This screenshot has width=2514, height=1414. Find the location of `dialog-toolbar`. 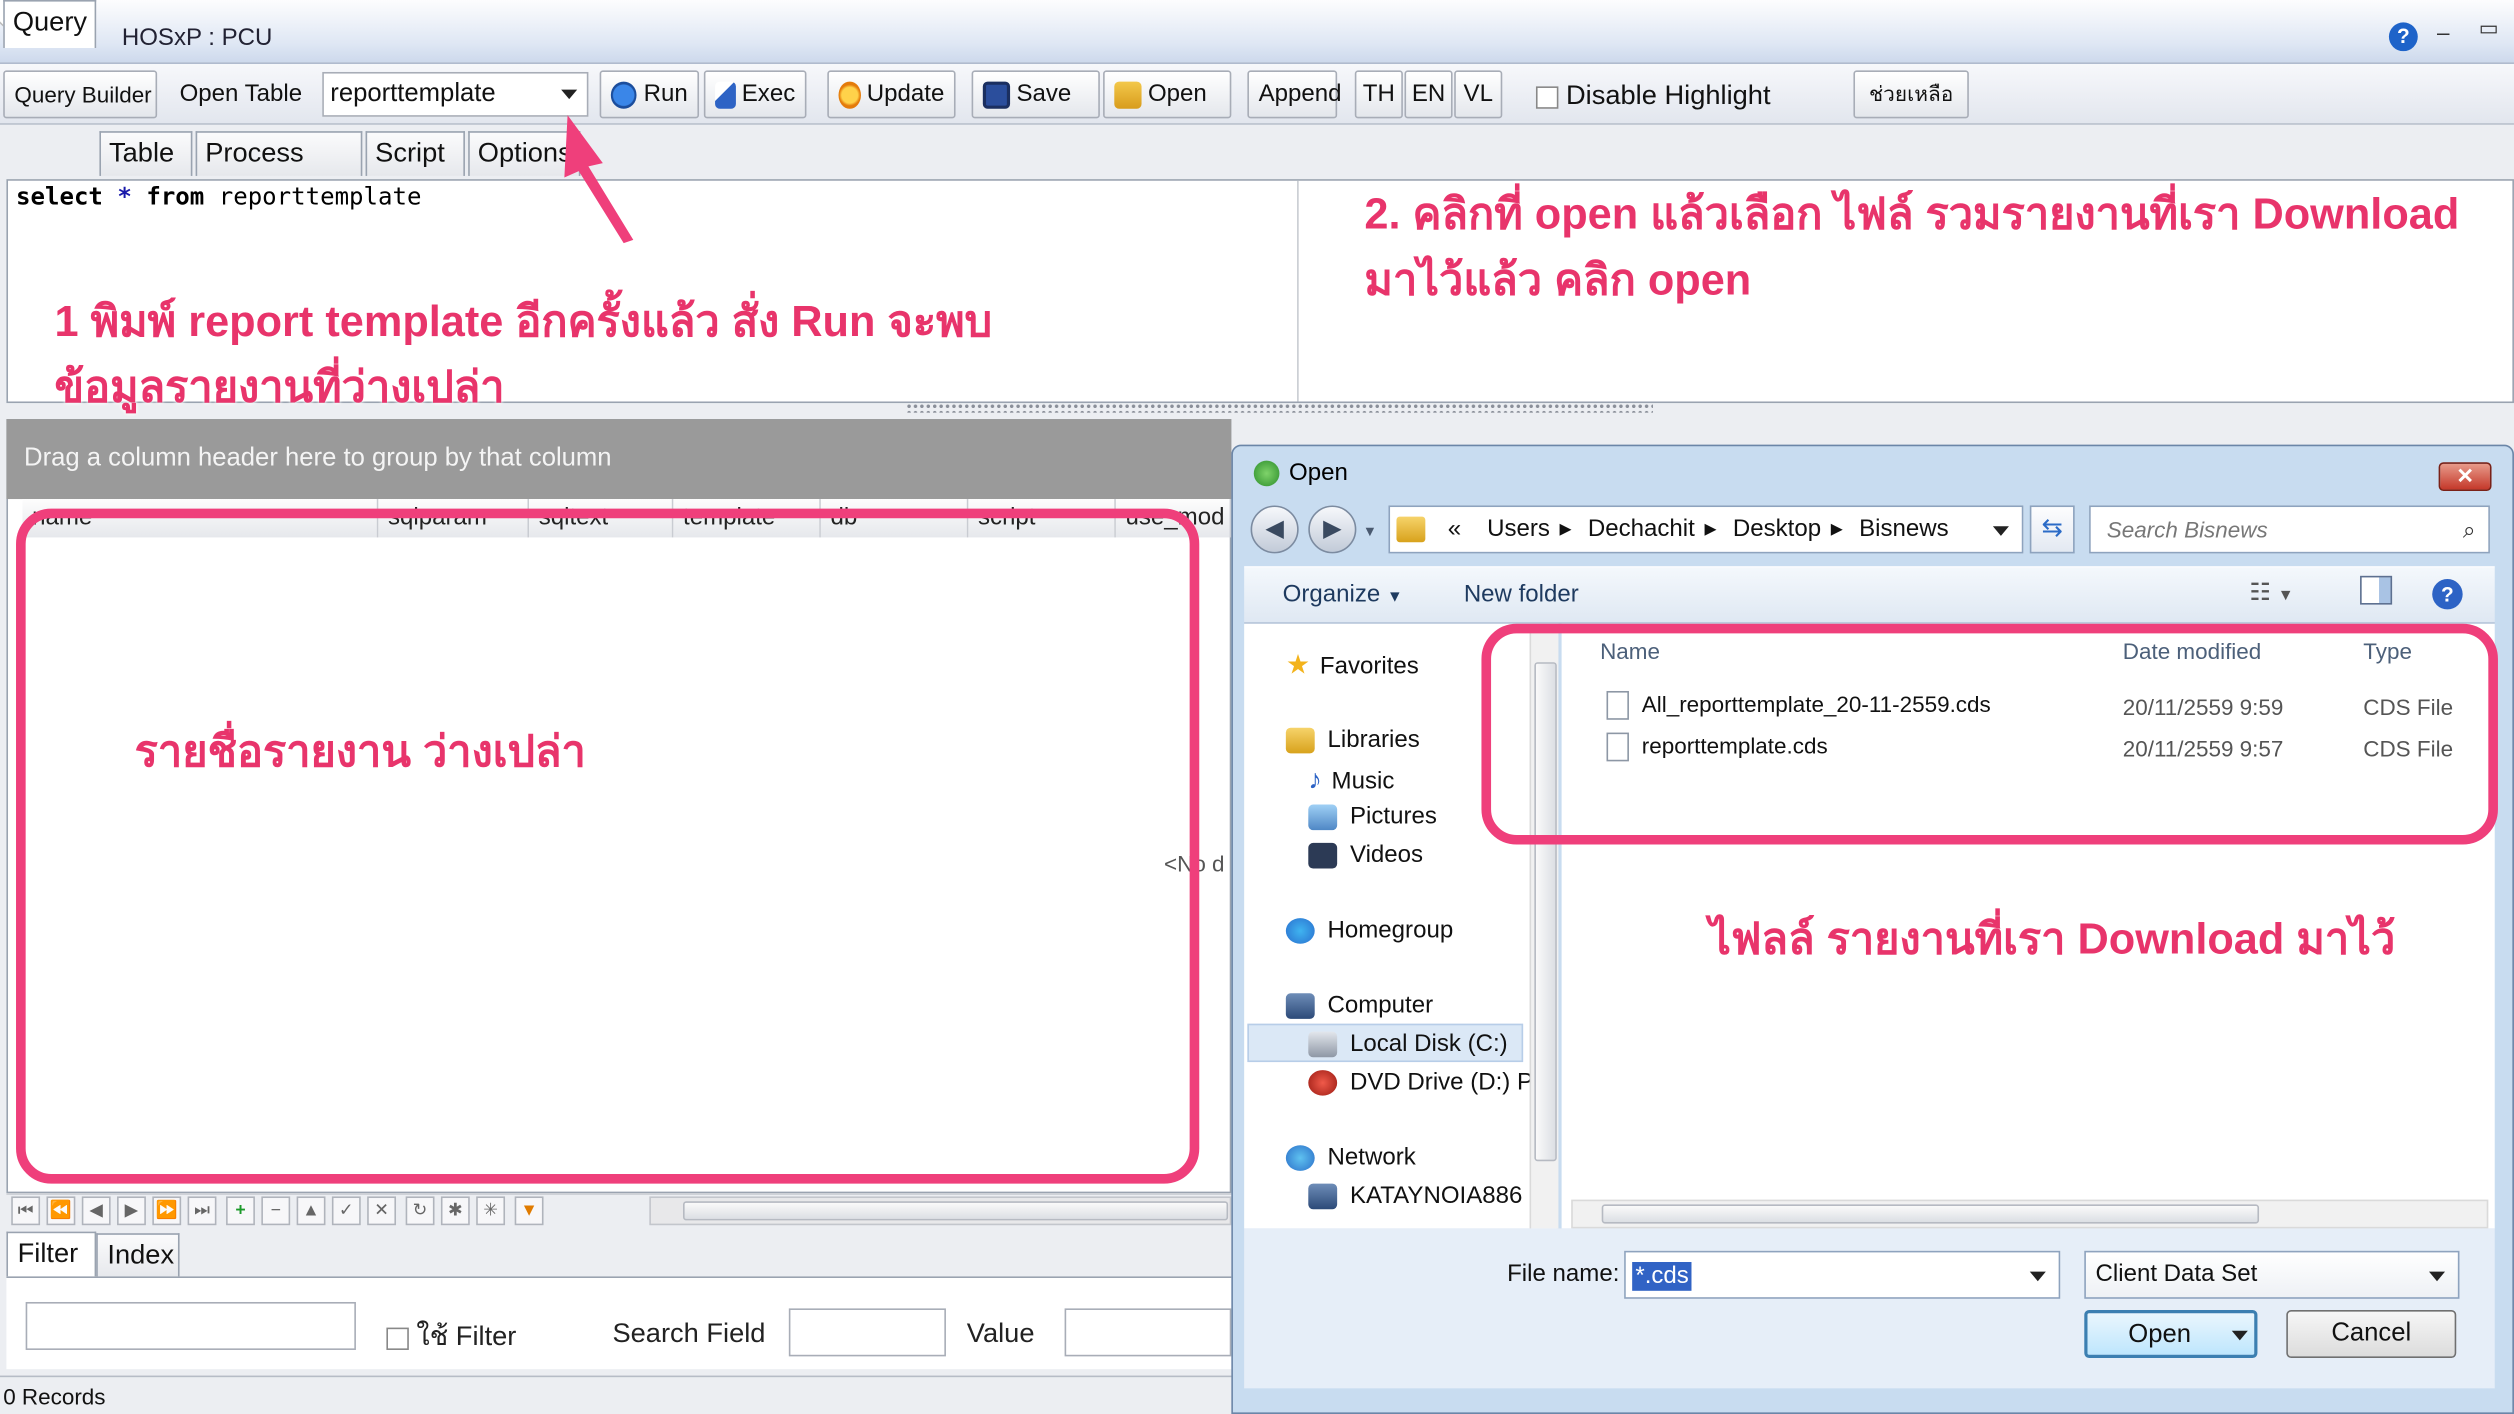

dialog-toolbar is located at coordinates (1869, 595).